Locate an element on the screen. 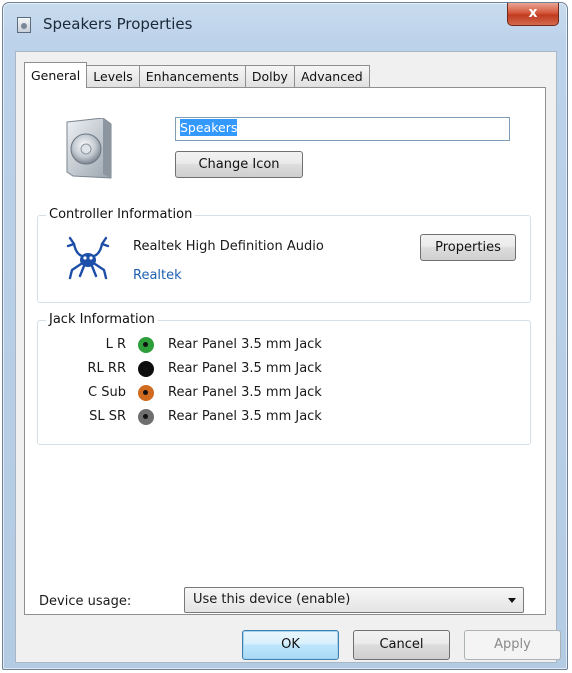  jack-row: SL SR Rear Panel 3.5 mm Jack is located at coordinates (285, 418).